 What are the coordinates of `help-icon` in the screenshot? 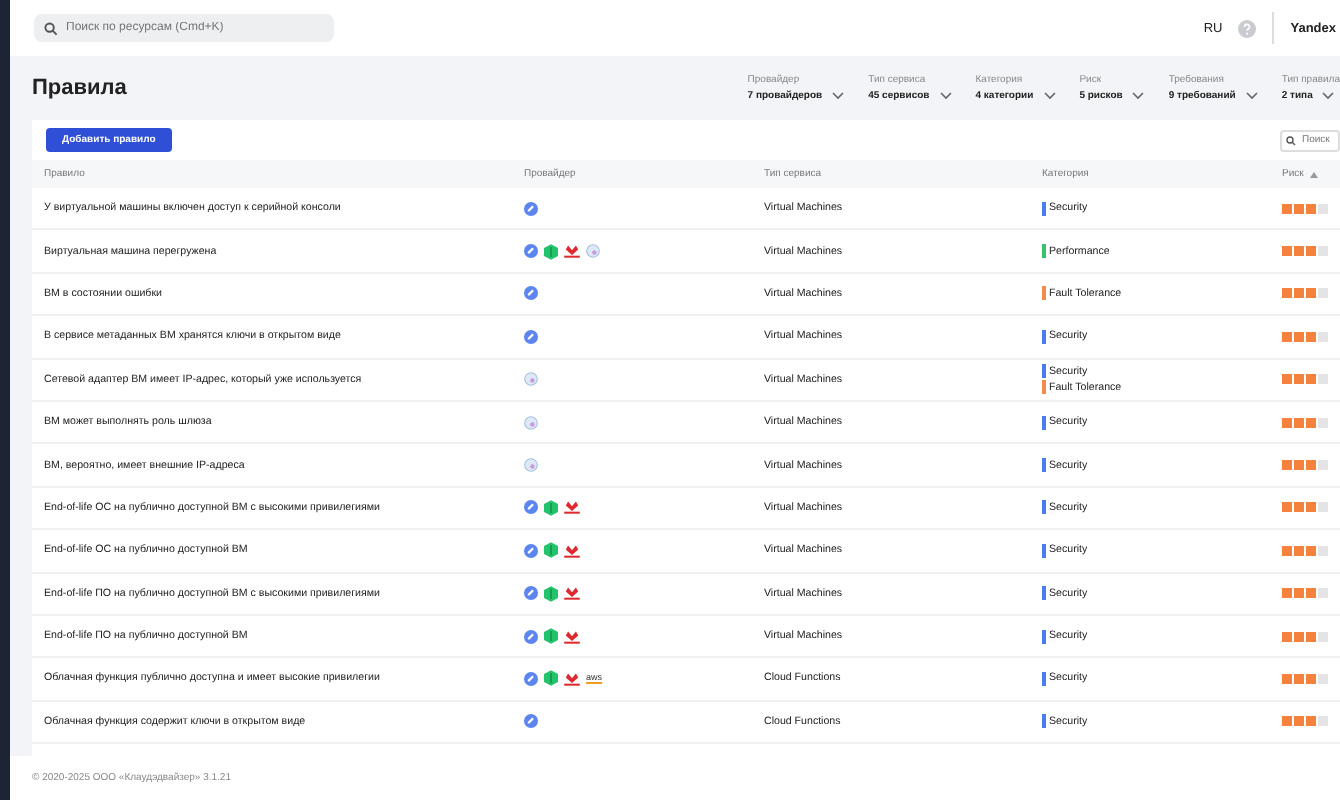 It's located at (1247, 28).